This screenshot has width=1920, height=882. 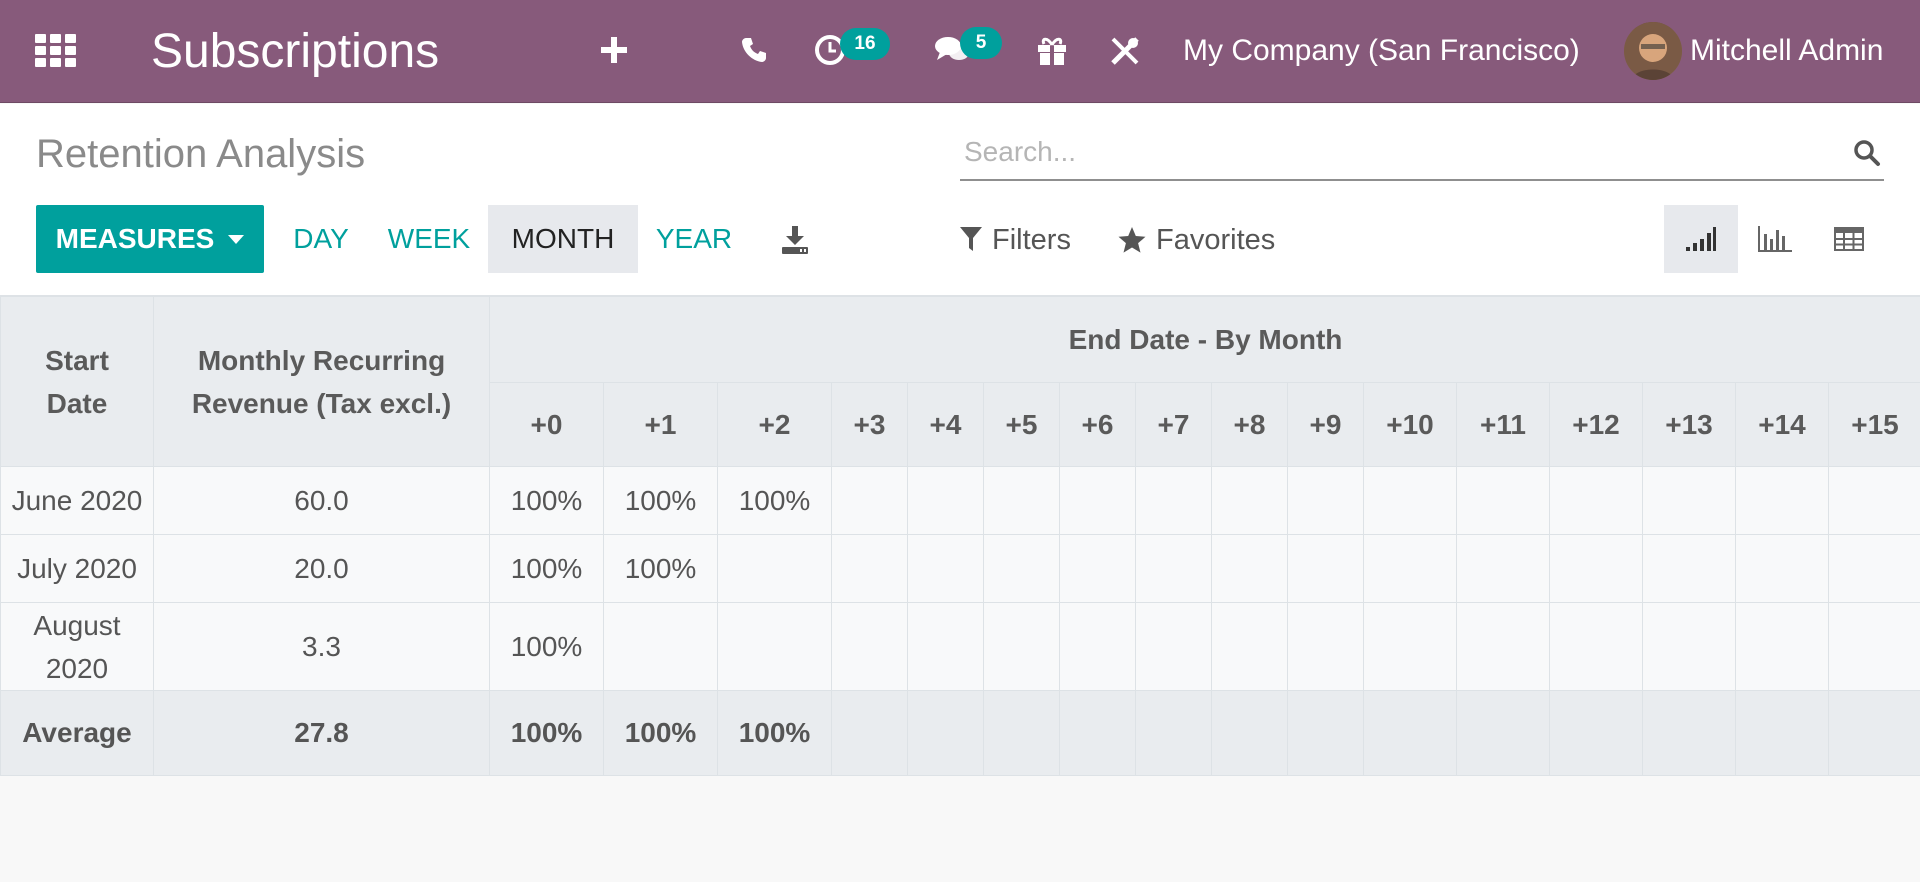 I want to click on measure-header: Monthly Recurring Revenue (Tax excl.), so click(x=321, y=381).